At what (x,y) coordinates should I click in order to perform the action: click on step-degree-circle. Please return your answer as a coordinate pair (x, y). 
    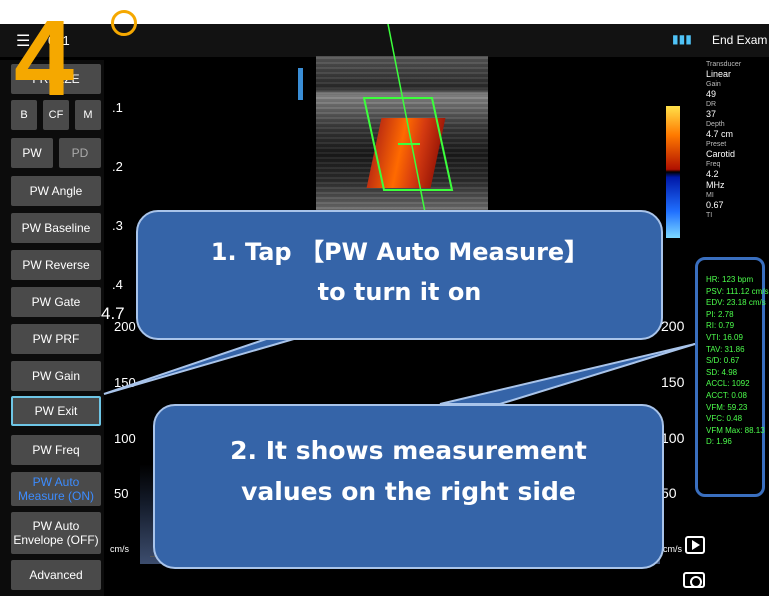
    Looking at the image, I should click on (124, 23).